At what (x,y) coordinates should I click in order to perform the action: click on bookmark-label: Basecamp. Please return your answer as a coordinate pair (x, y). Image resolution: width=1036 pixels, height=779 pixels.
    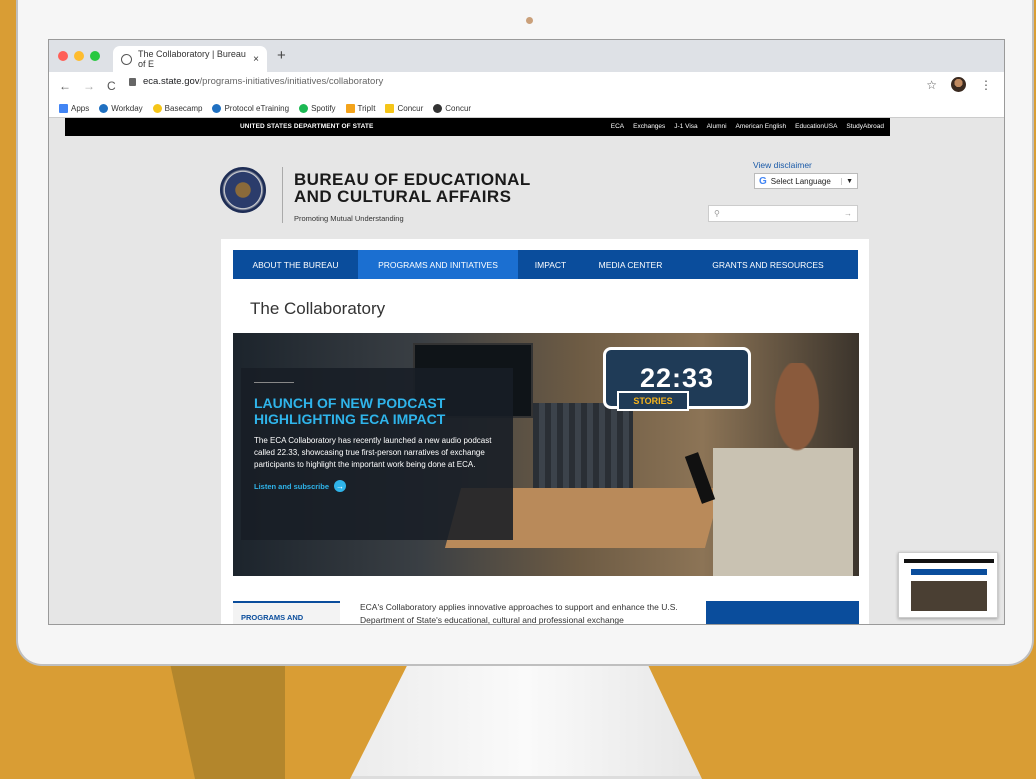
    Looking at the image, I should click on (183, 108).